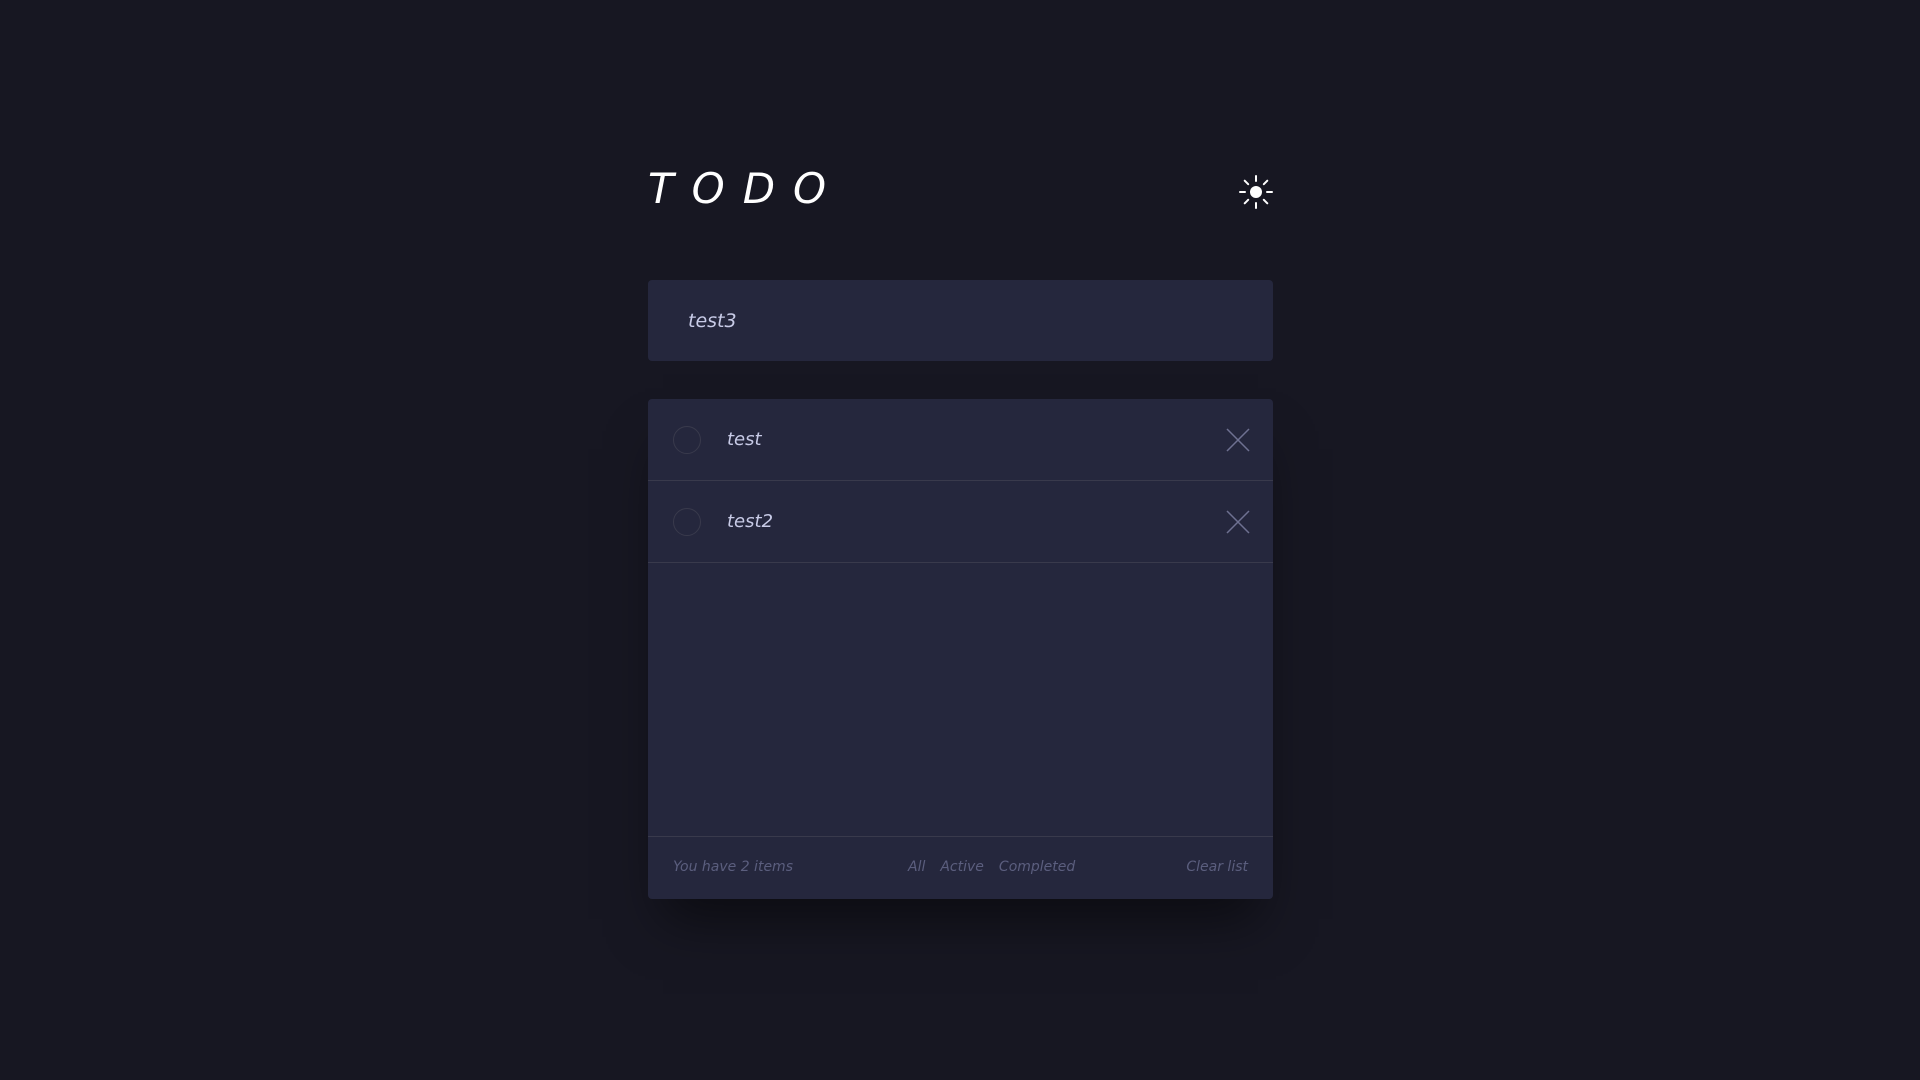  Describe the element at coordinates (1037, 867) in the screenshot. I see `filter-completed: Completed` at that location.